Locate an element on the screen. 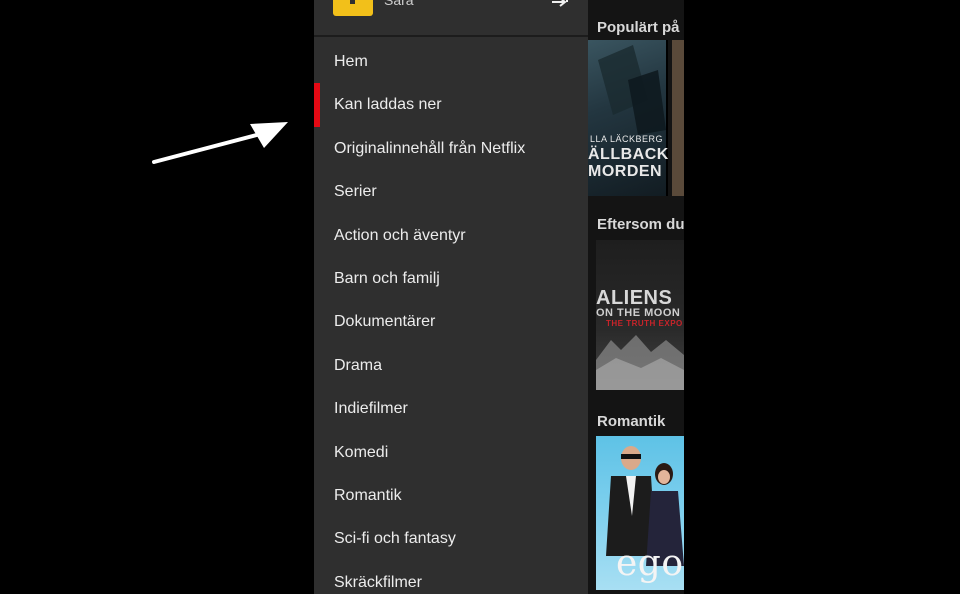  poster-aliens: ALIENS ON THE MOON THE TRUTH EXPO is located at coordinates (640, 315).